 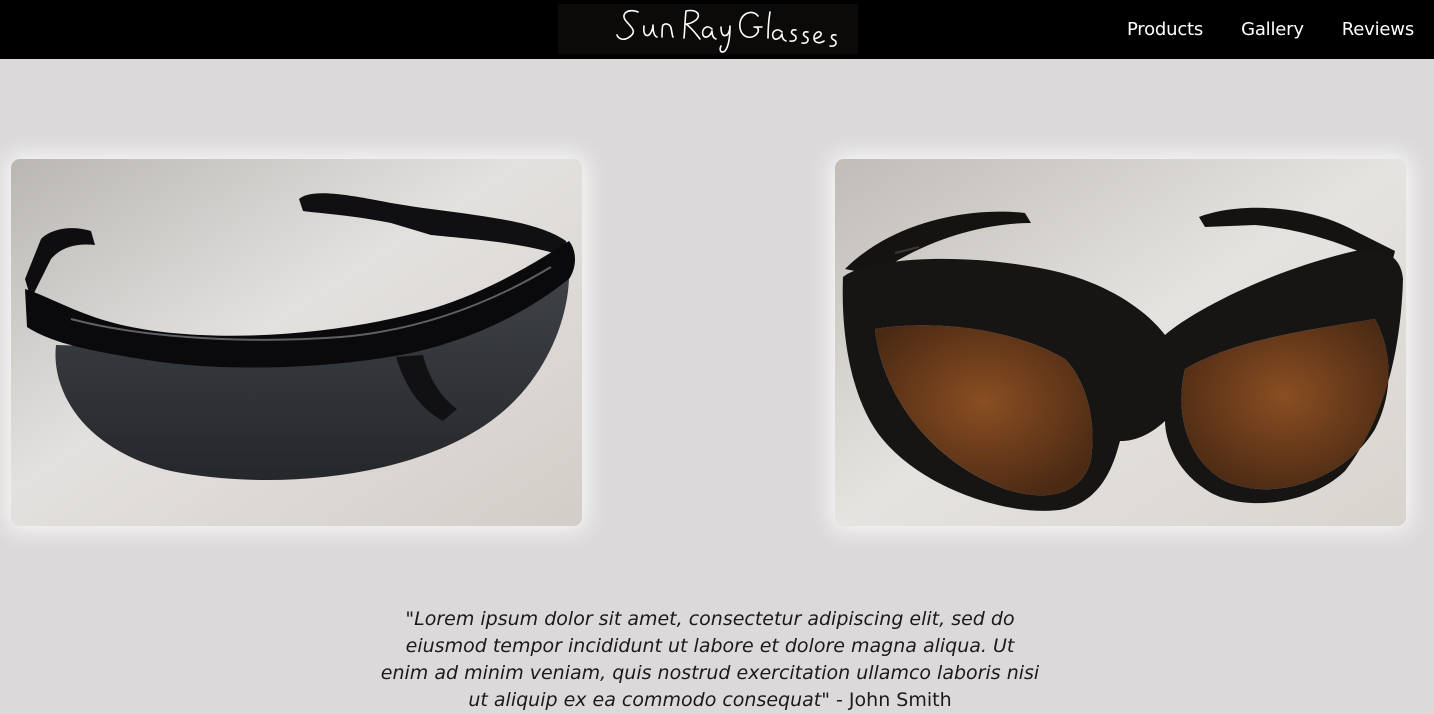 I want to click on nav-link-gallery: Gallery, so click(x=1272, y=29).